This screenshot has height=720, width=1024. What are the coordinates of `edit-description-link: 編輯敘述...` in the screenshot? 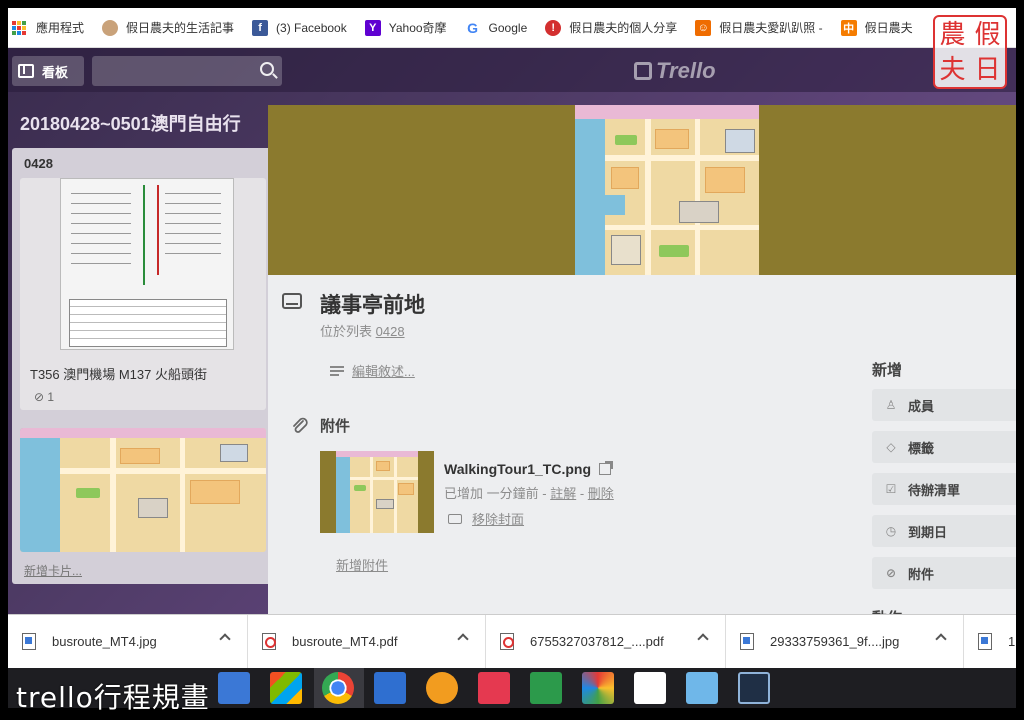 It's located at (372, 370).